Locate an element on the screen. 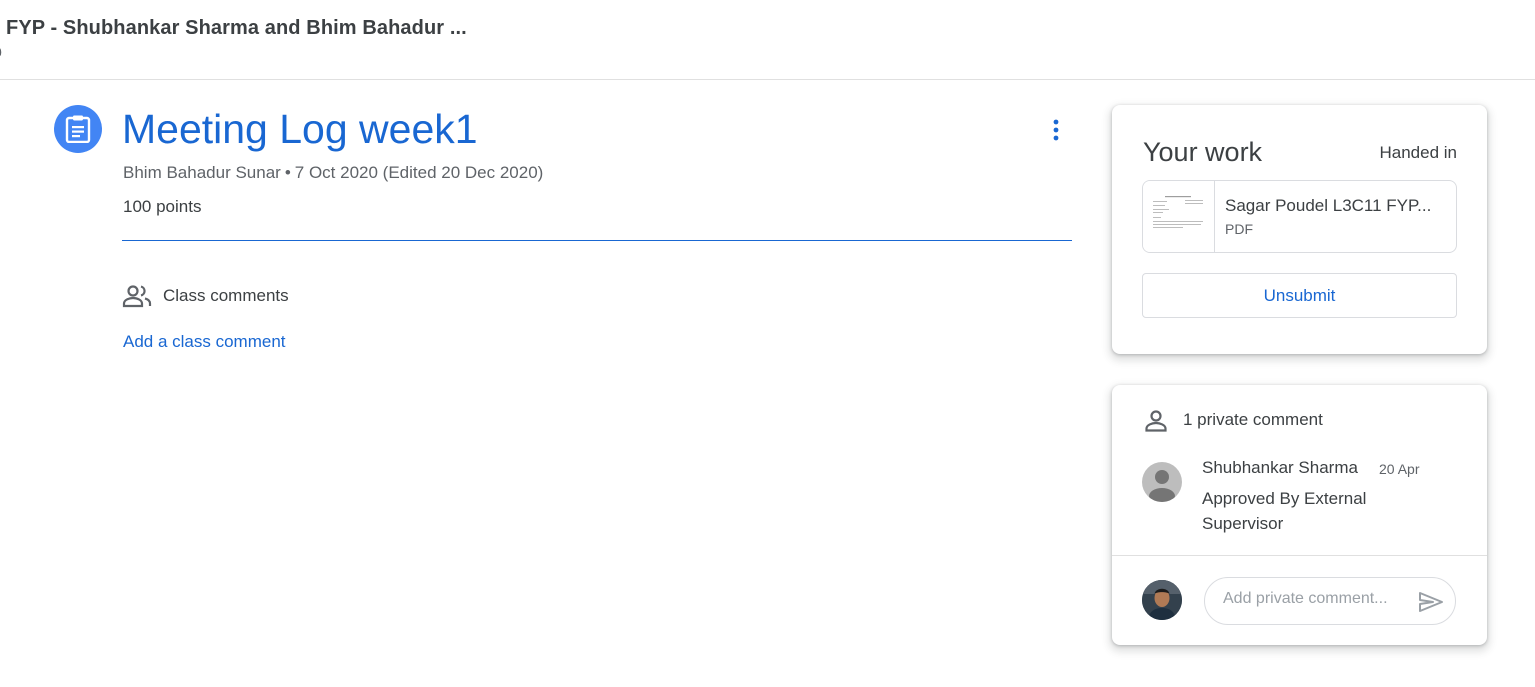 The width and height of the screenshot is (1535, 687). avatar is located at coordinates (1162, 482).